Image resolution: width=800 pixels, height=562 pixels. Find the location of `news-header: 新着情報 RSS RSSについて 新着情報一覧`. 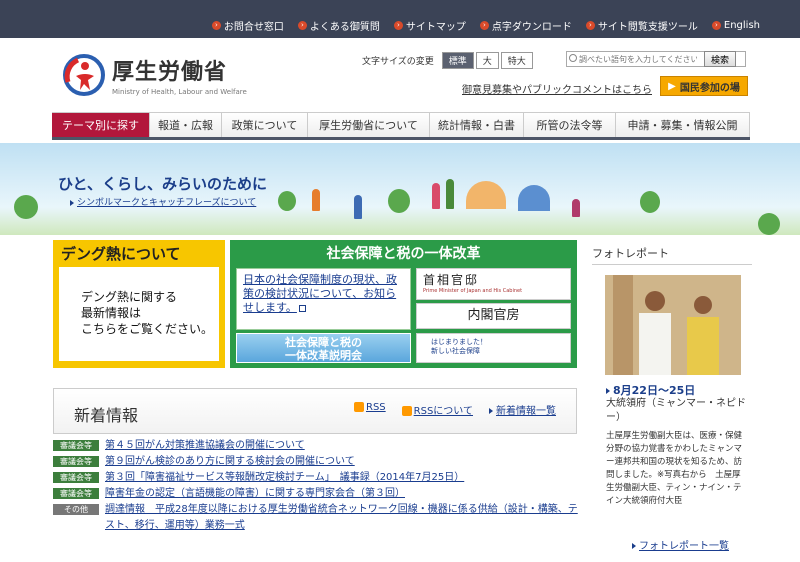

news-header: 新着情報 RSS RSSについて 新着情報一覧 is located at coordinates (315, 411).